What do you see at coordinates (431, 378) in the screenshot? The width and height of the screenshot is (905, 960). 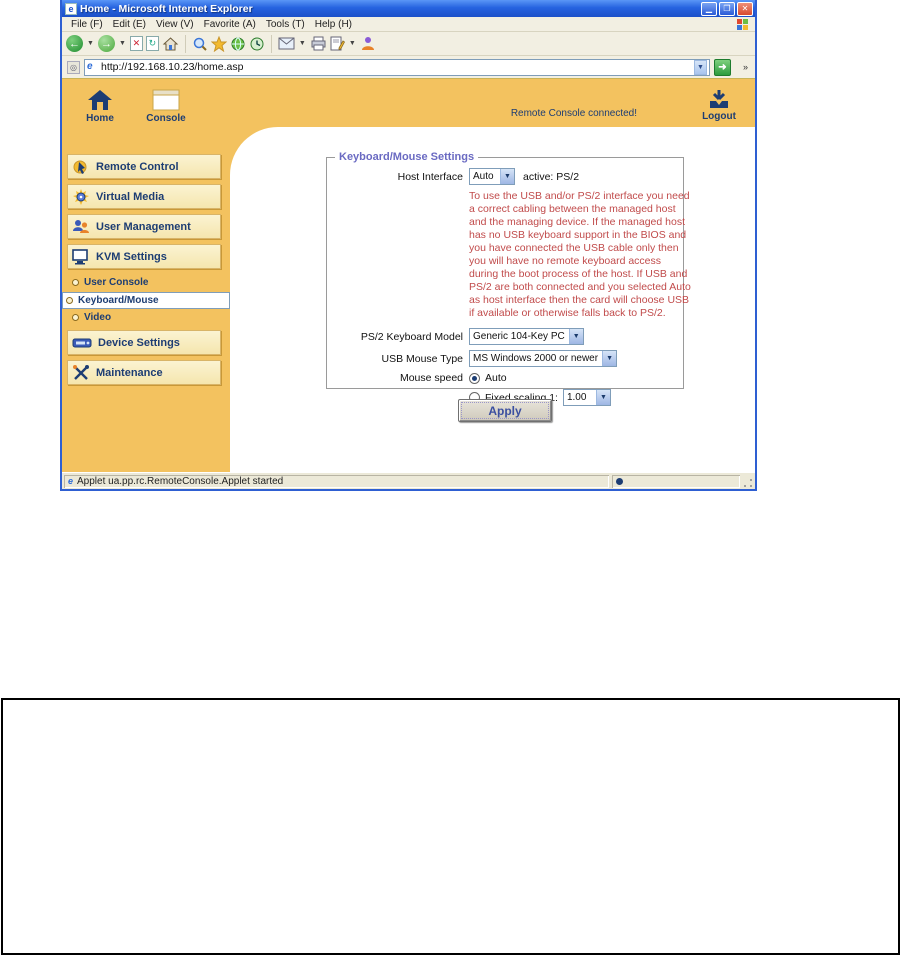 I see `mouse-speed-label: Mouse speed` at bounding box center [431, 378].